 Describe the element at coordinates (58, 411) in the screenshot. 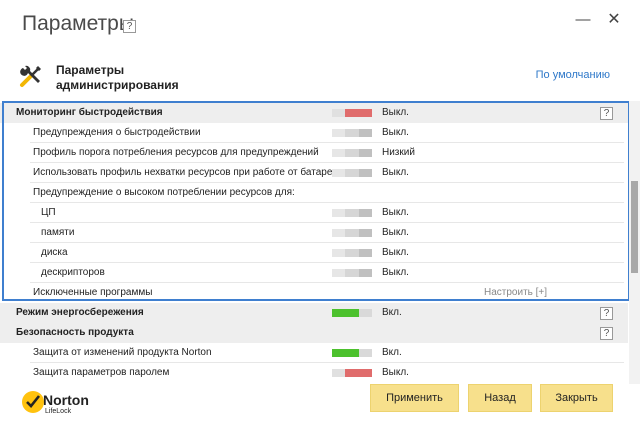

I see `brand-sub: LifeLock` at that location.